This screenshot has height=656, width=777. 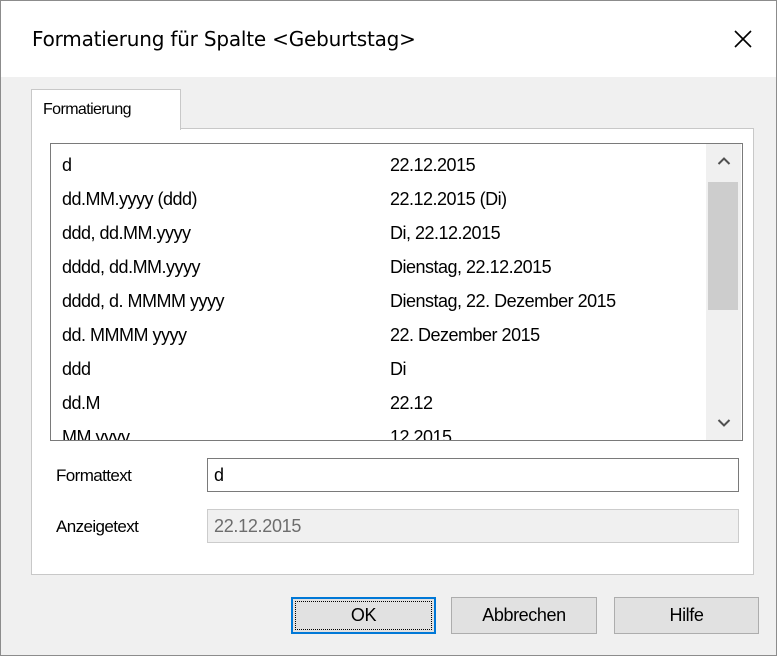 I want to click on scroll-thumb, so click(x=723, y=246).